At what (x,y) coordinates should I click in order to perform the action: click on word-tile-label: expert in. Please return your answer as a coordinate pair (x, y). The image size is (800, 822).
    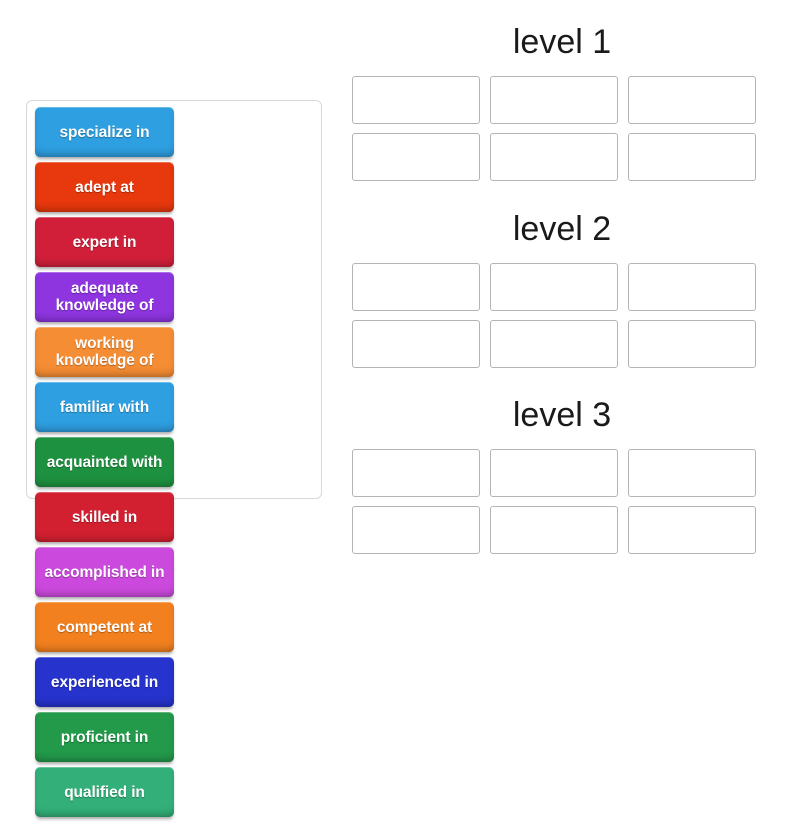
    Looking at the image, I should click on (104, 242).